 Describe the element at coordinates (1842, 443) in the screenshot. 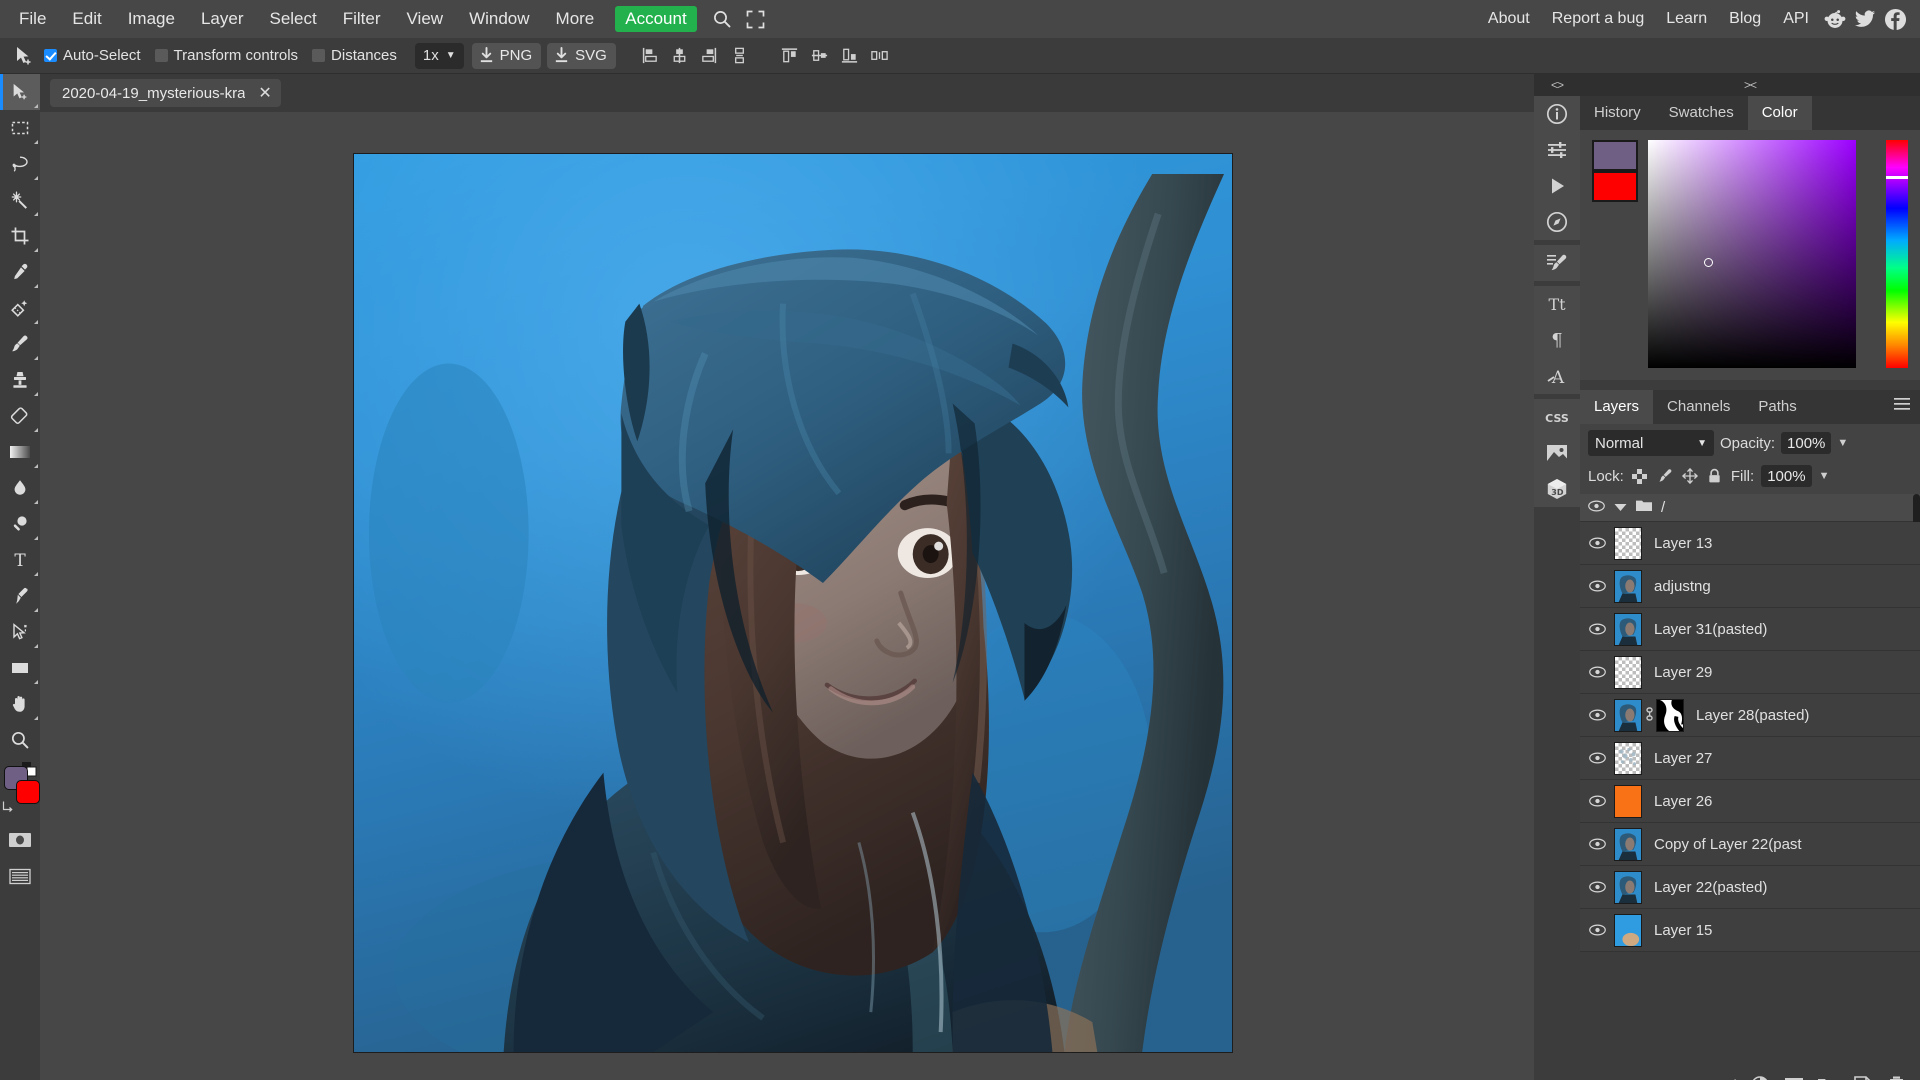

I see `opacity-dropdown-icon: ▼` at that location.